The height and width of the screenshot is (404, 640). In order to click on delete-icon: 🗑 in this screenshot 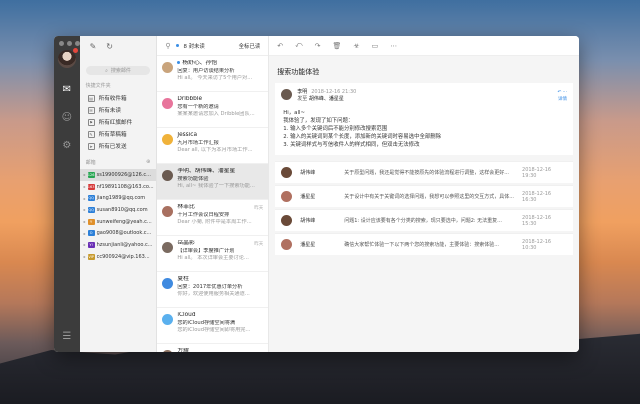, I will do `click(336, 46)`.